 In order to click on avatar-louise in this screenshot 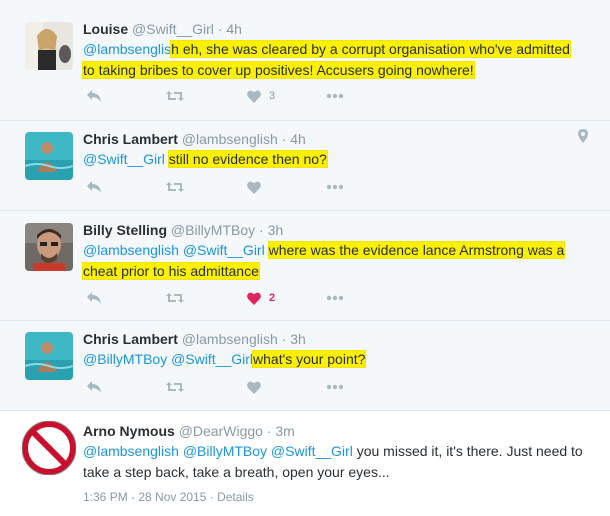, I will do `click(49, 46)`.